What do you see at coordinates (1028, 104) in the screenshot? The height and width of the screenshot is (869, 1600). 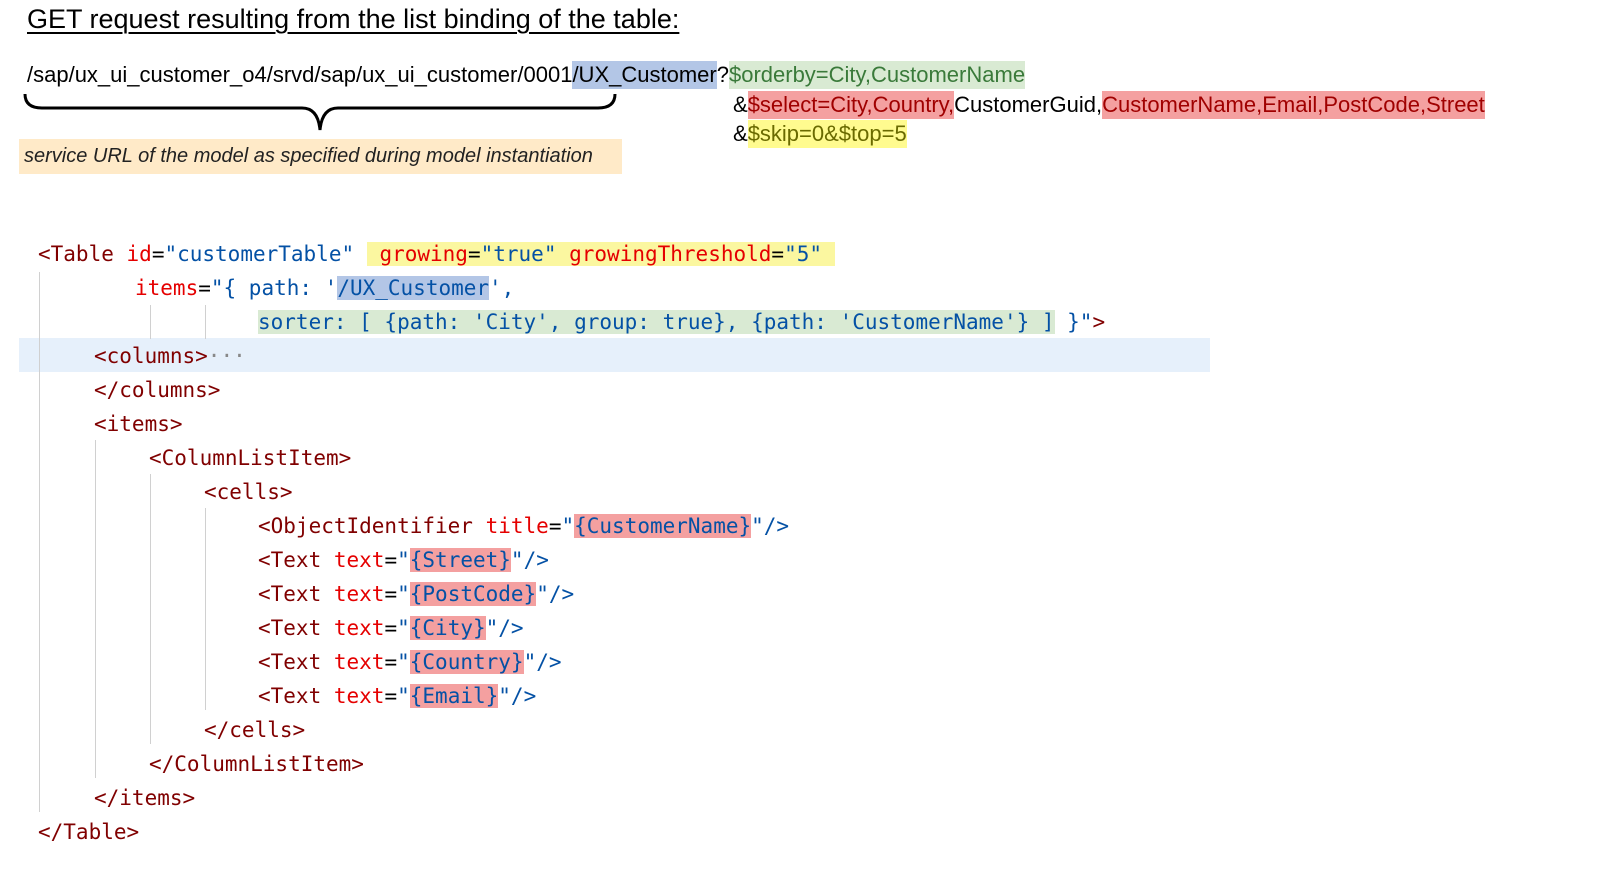 I see `url-select-plain: CustomerGuid,` at bounding box center [1028, 104].